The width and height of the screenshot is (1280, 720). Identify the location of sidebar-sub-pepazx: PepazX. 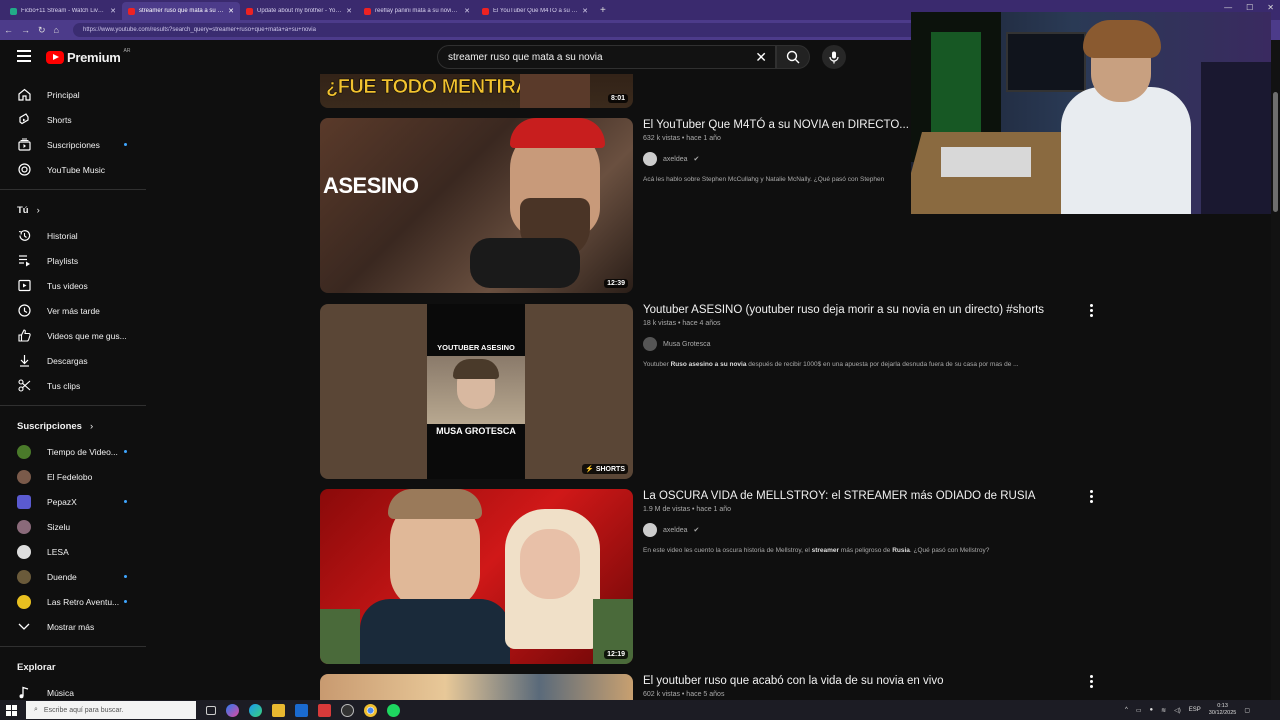
(74, 501).